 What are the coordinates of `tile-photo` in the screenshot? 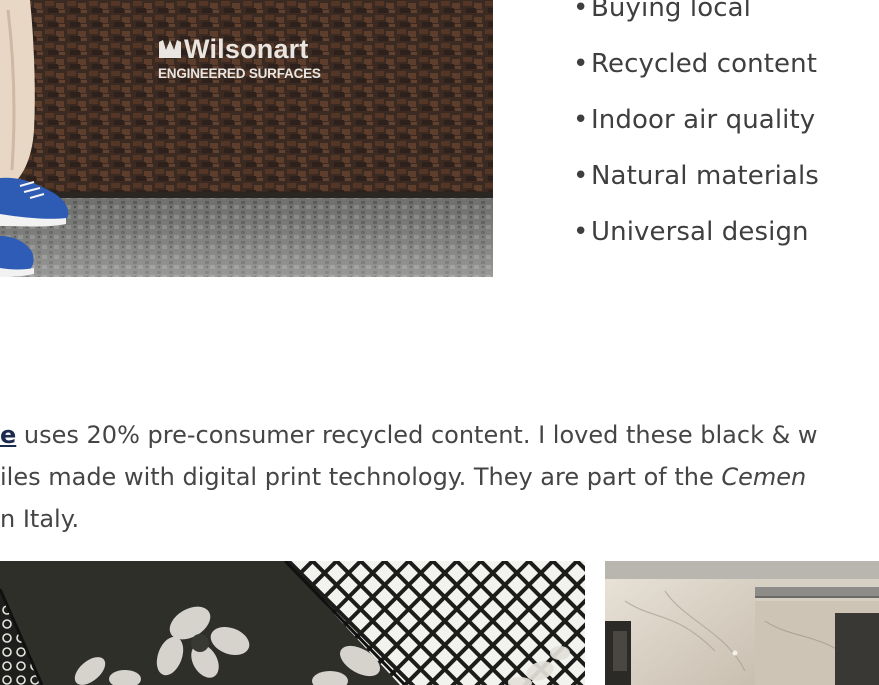 It's located at (292, 623).